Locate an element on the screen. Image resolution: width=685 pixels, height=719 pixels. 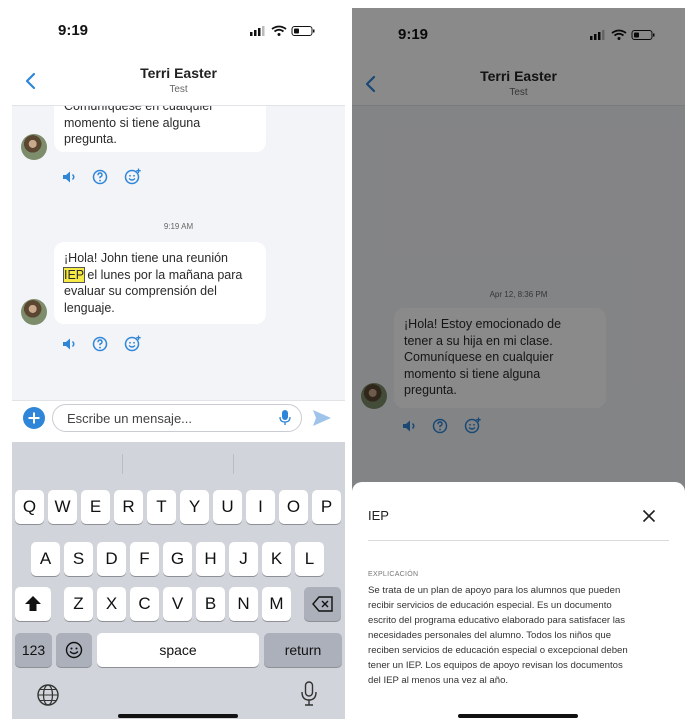
dictation-microphone-icon is located at coordinates (309, 694).